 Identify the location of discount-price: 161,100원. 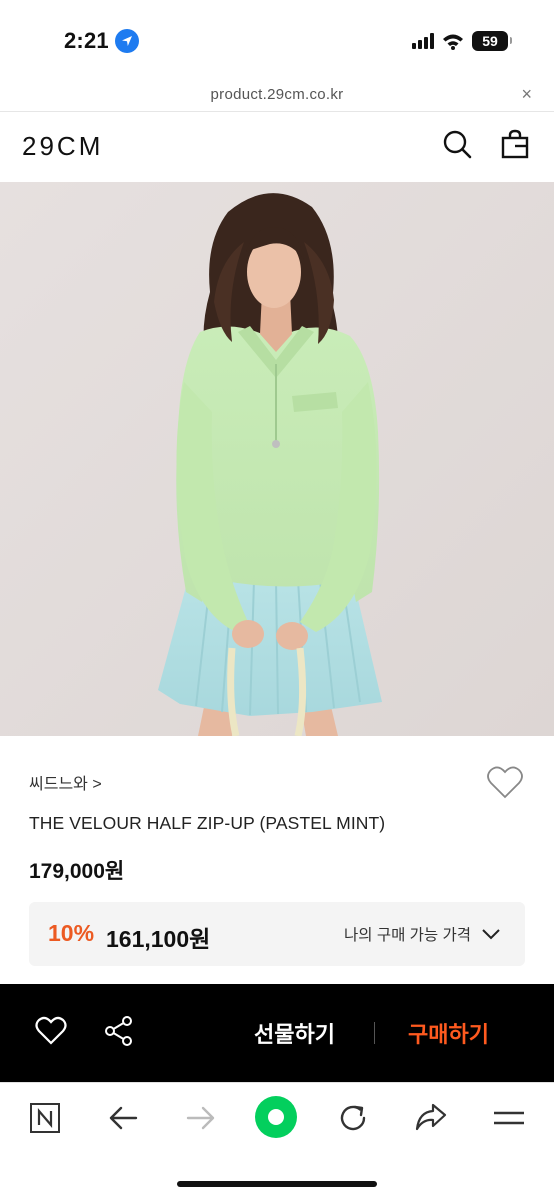
(158, 939).